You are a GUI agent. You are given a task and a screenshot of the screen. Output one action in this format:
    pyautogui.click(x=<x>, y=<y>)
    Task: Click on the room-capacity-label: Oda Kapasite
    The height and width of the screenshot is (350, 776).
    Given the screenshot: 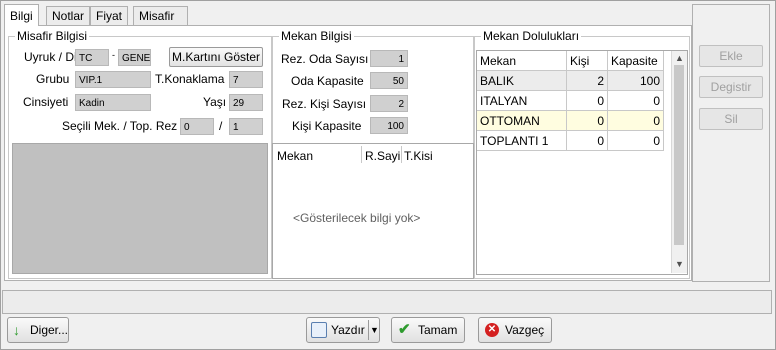 What is the action you would take?
    pyautogui.click(x=327, y=81)
    